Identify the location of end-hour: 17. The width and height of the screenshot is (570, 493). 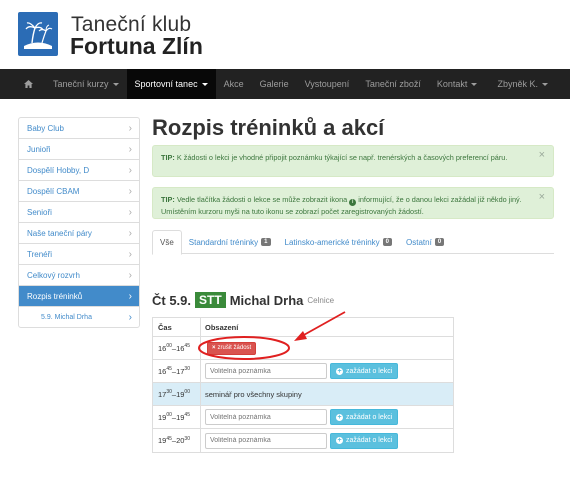
(180, 371).